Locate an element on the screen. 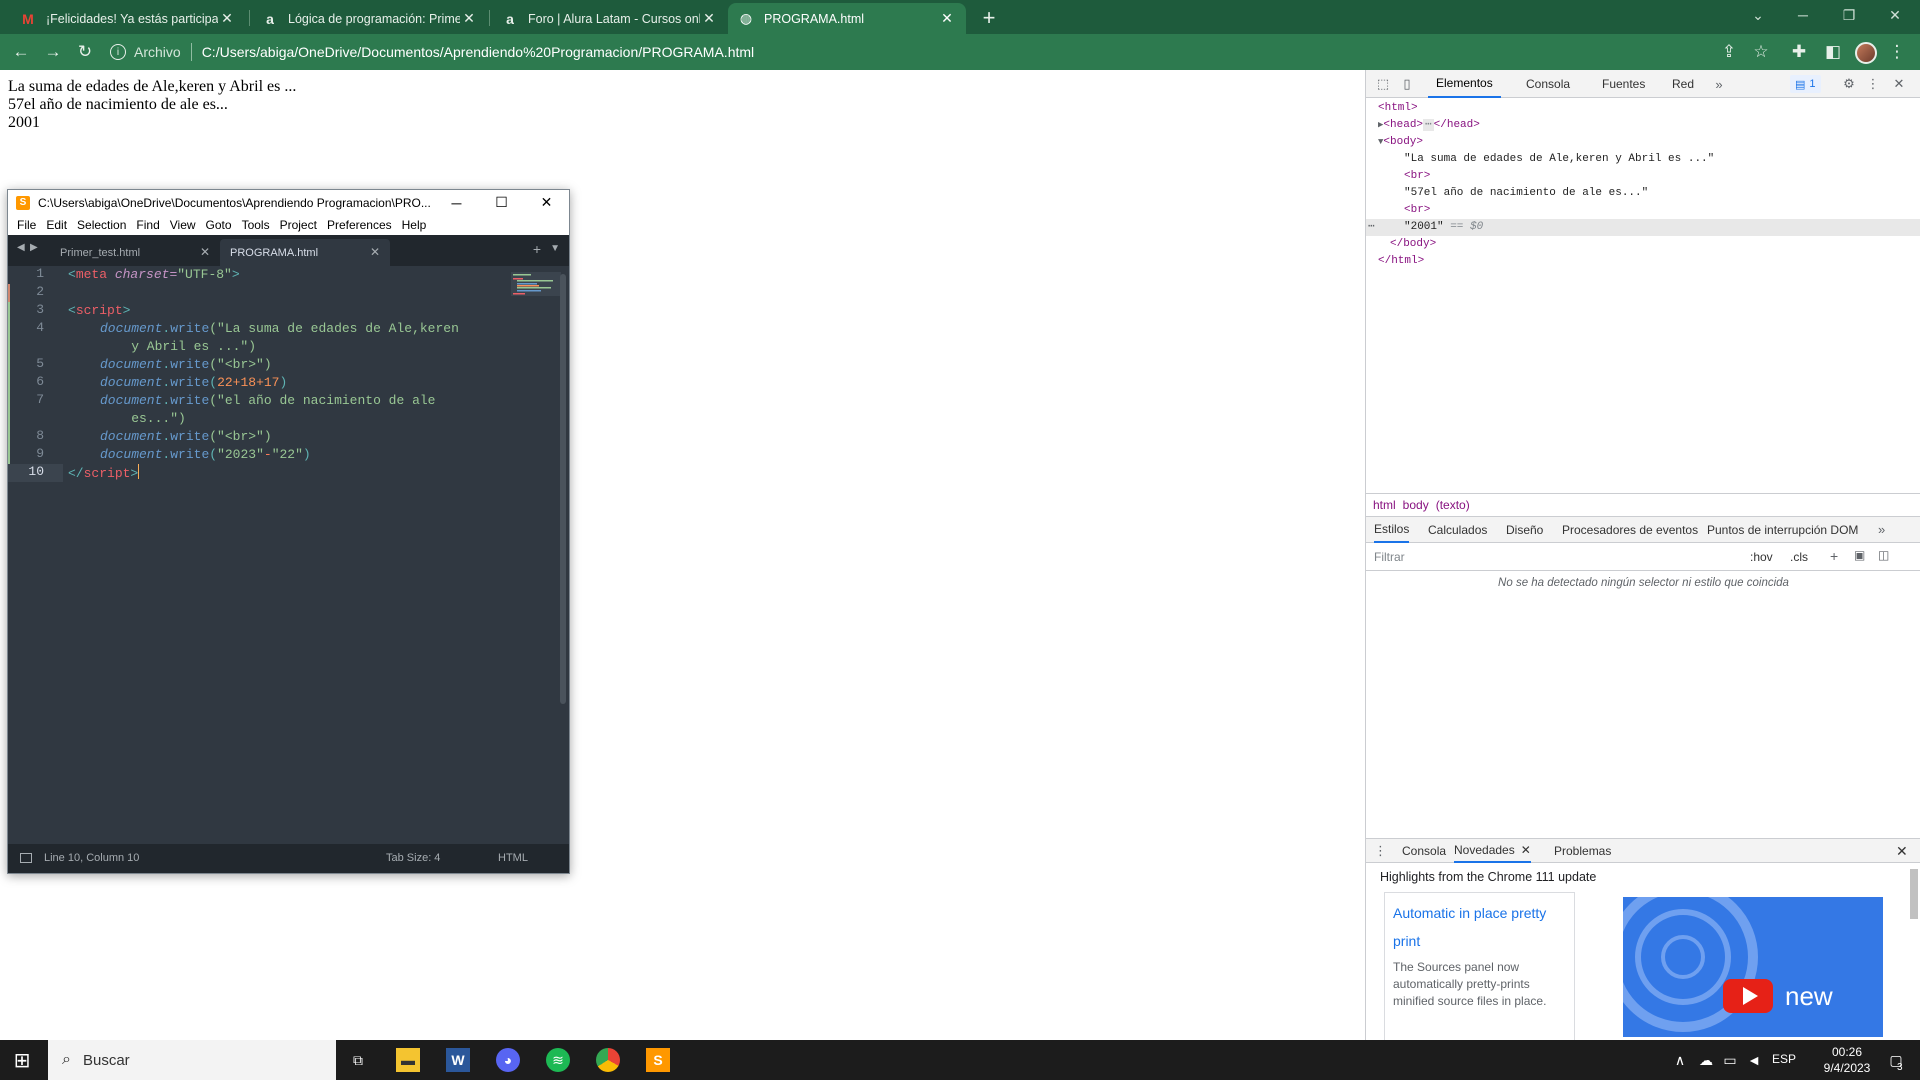 The height and width of the screenshot is (1080, 1920). tab-scroll-left-icon: ◀ is located at coordinates (21, 247).